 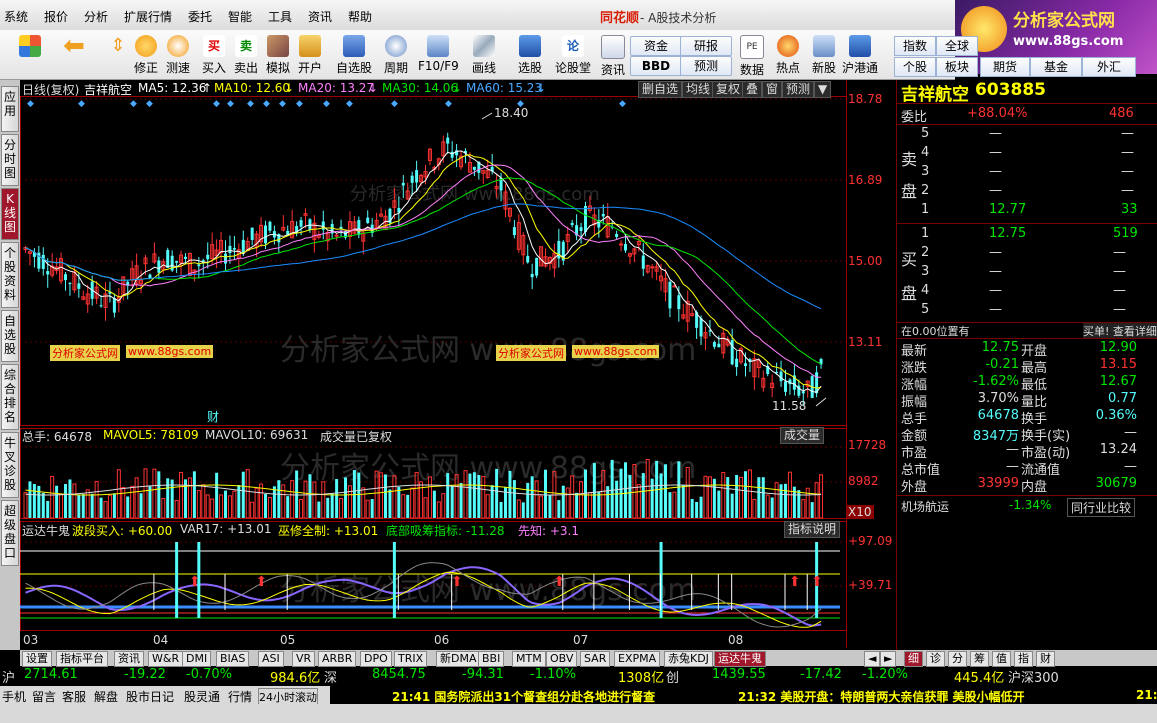 I want to click on indicator-tab: 资讯, so click(x=129, y=659).